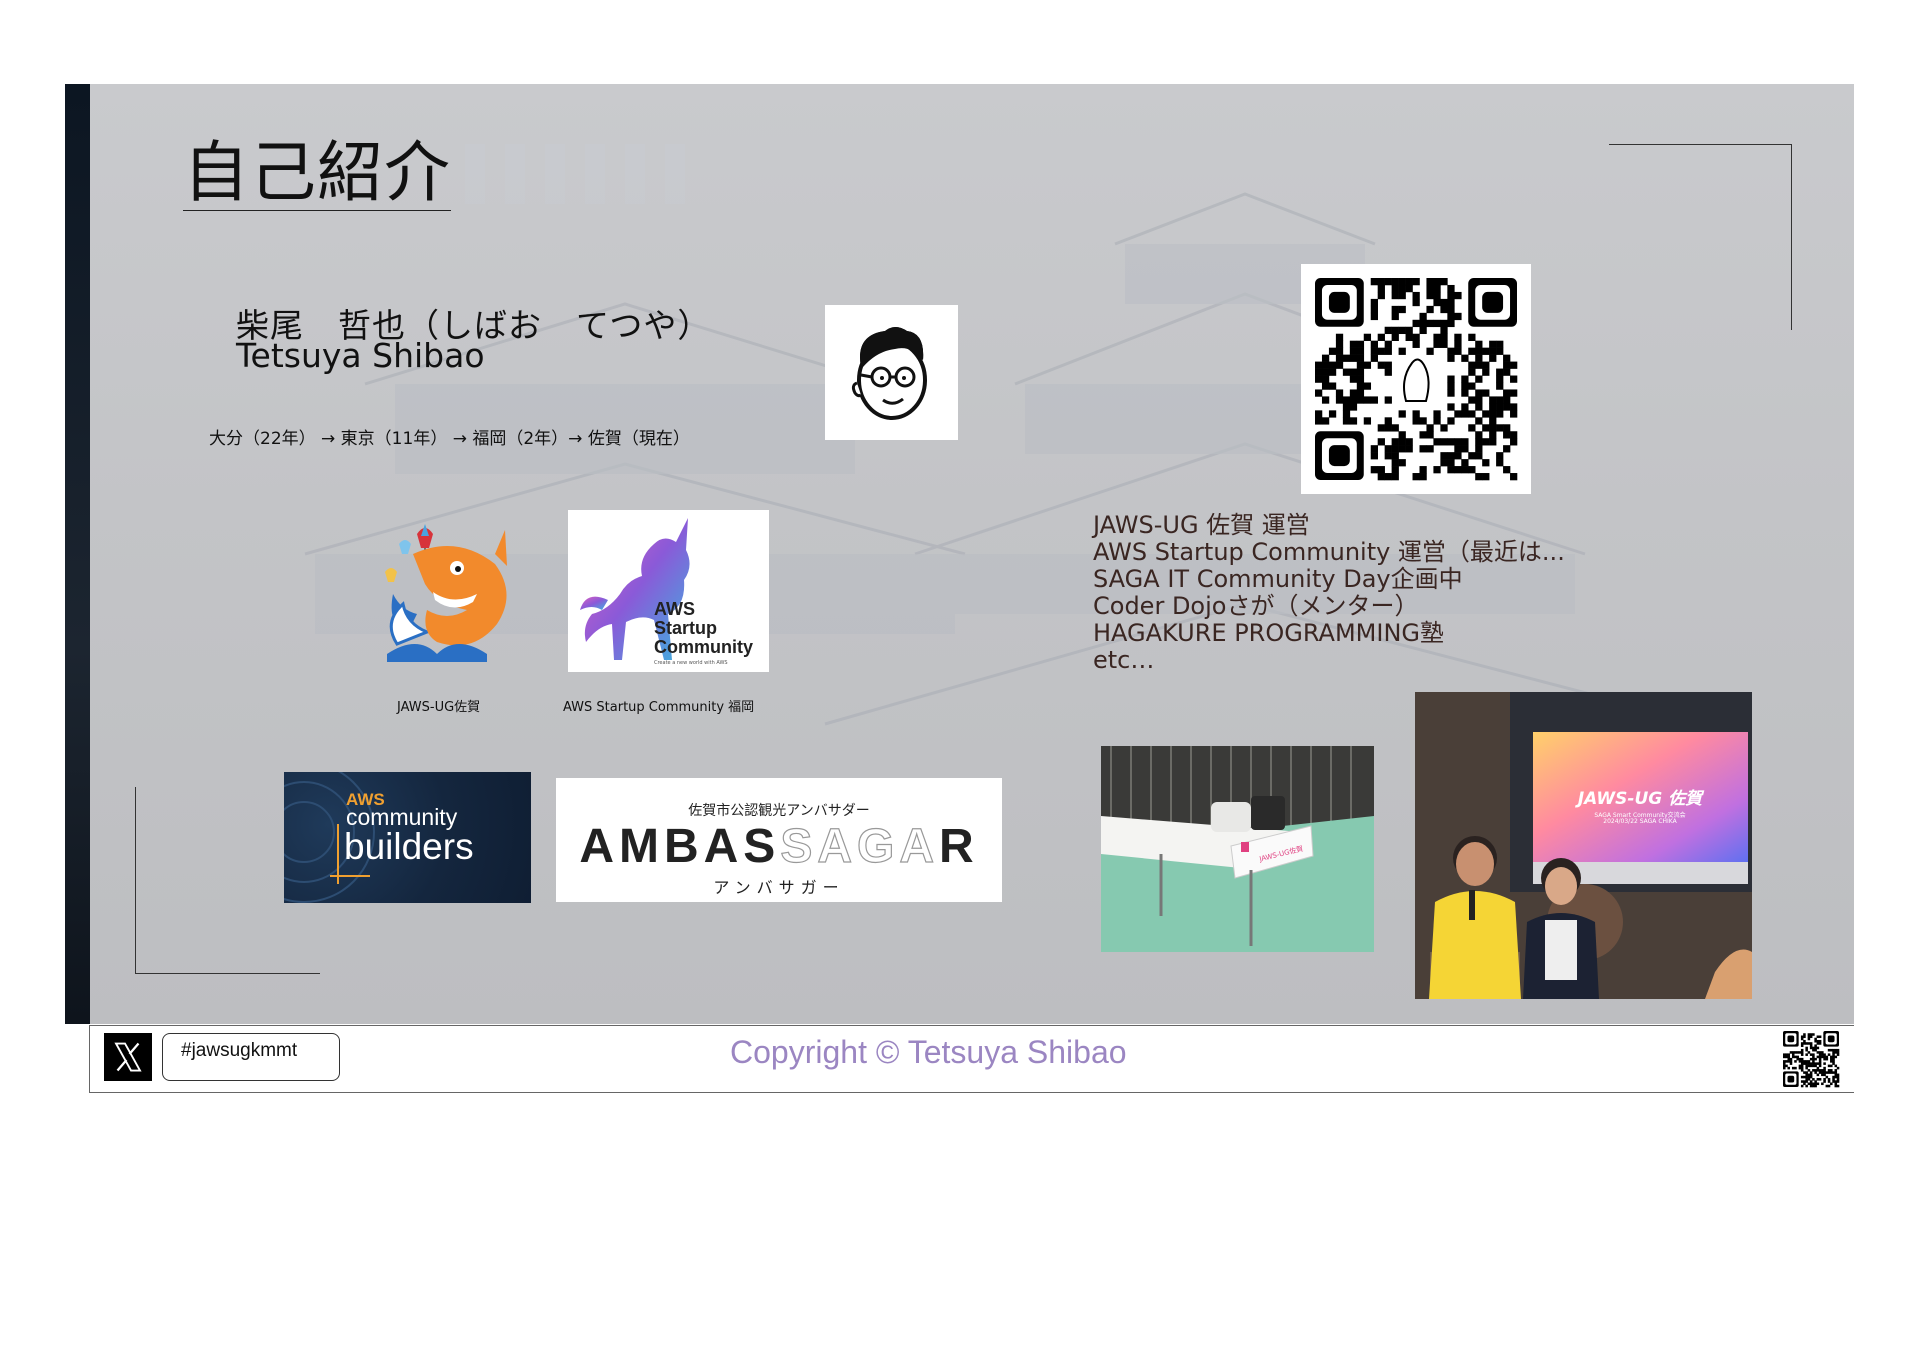 The width and height of the screenshot is (1920, 1357). I want to click on activity-item: SAGA IT Community Day企画中, so click(1278, 579).